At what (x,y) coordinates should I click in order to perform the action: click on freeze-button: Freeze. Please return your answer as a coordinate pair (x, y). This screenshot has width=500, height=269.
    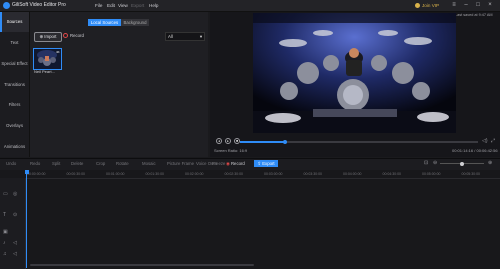
    Looking at the image, I should click on (218, 163).